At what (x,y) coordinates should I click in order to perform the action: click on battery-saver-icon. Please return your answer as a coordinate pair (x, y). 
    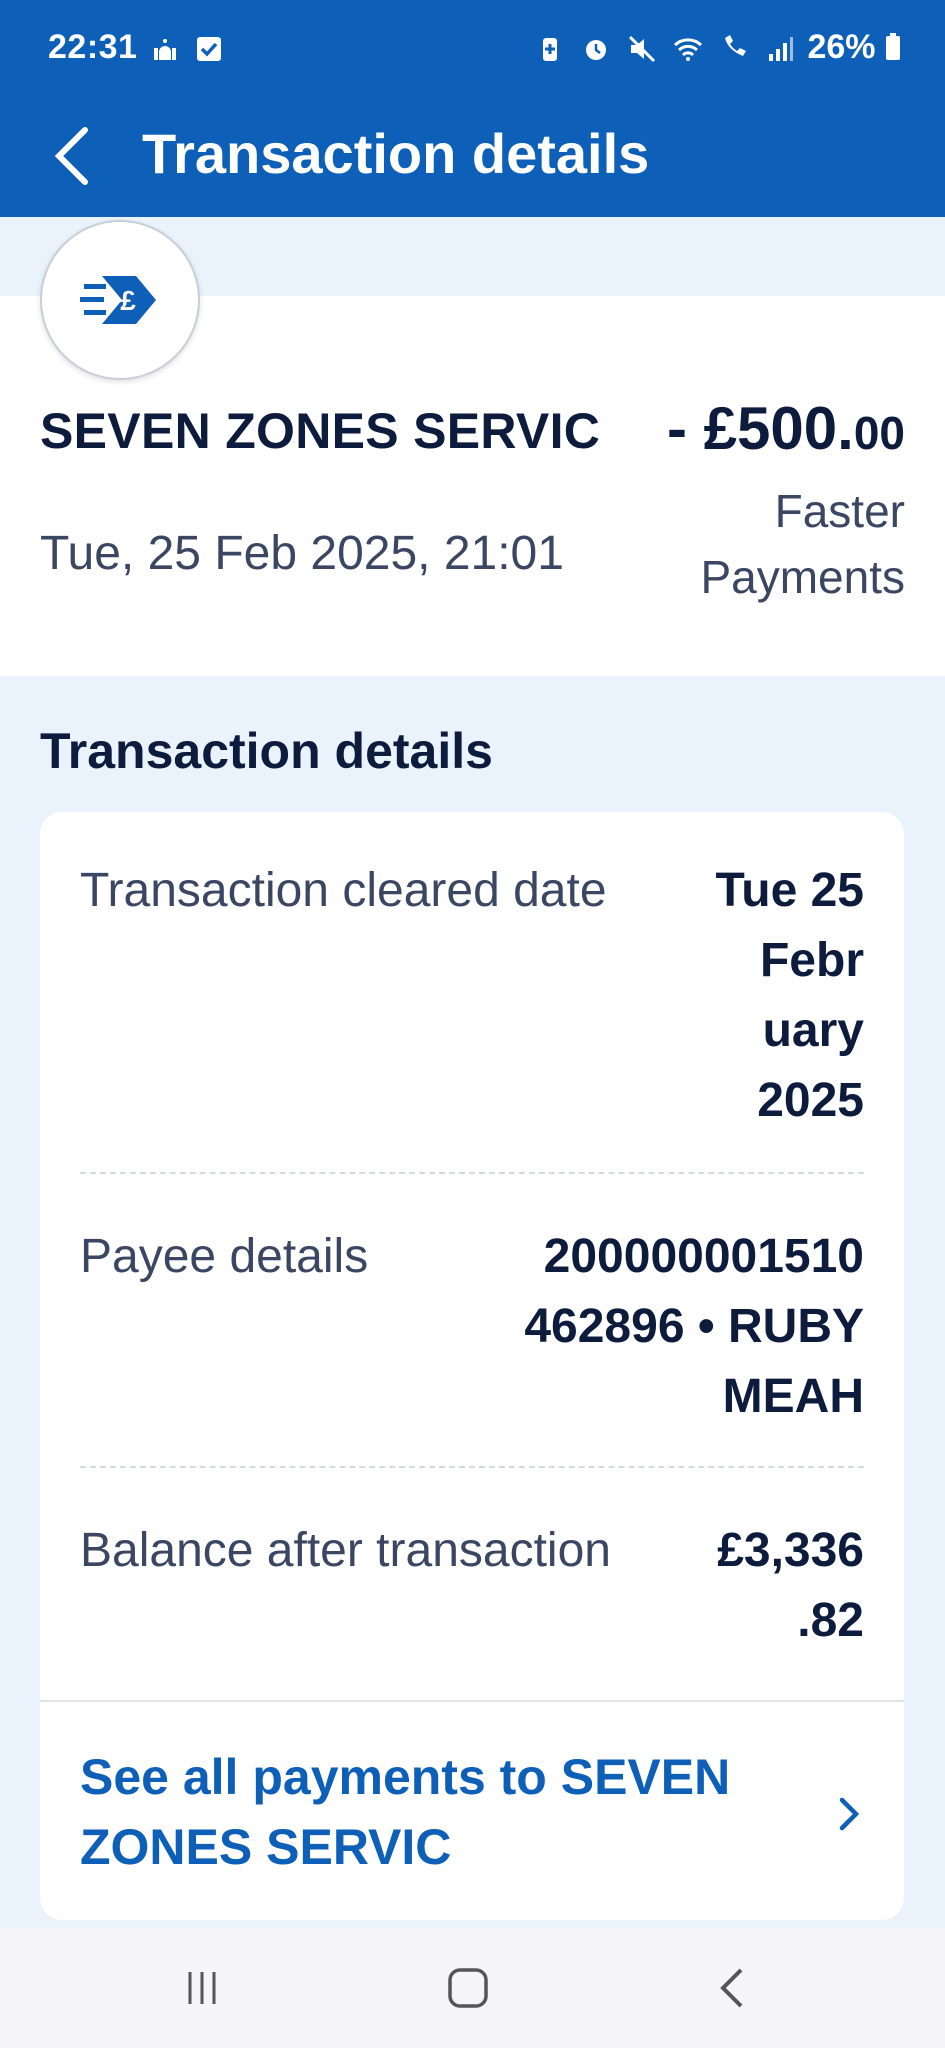
    Looking at the image, I should click on (550, 49).